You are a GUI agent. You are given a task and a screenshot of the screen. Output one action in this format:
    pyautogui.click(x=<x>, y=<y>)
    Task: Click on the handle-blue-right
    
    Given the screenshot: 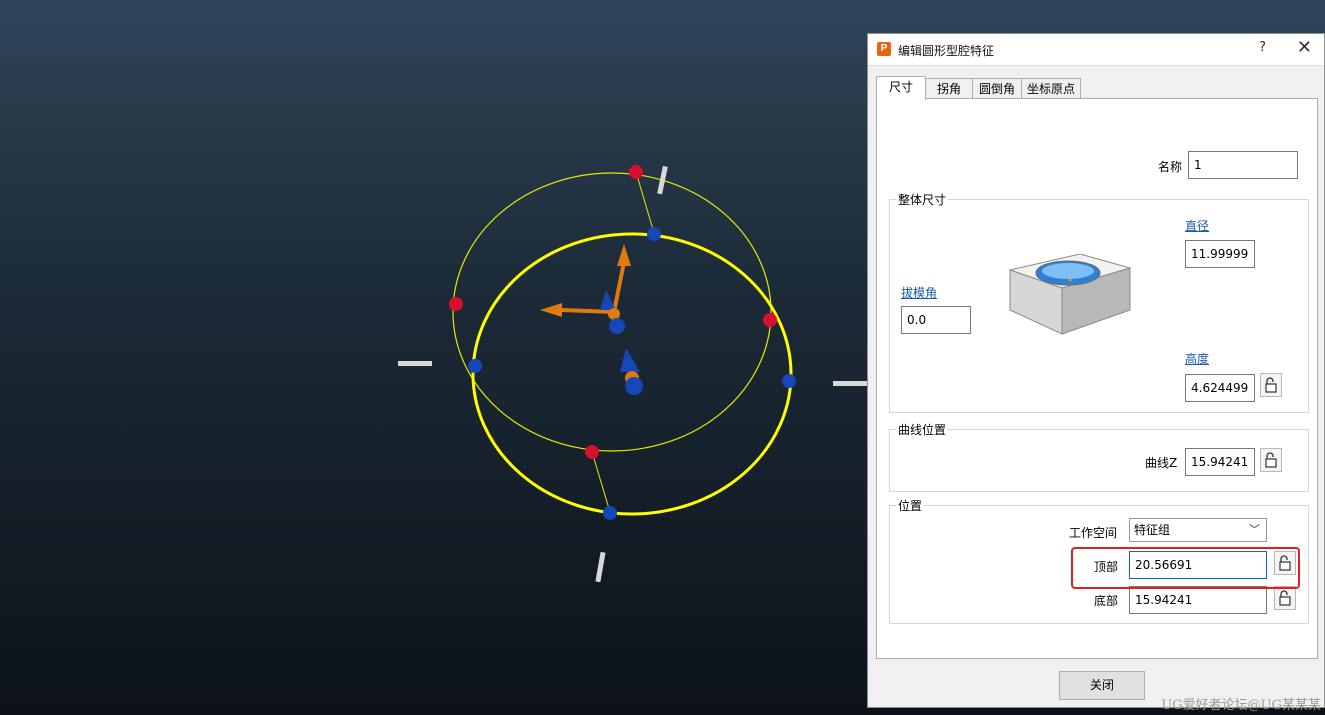 What is the action you would take?
    pyautogui.click(x=789, y=381)
    